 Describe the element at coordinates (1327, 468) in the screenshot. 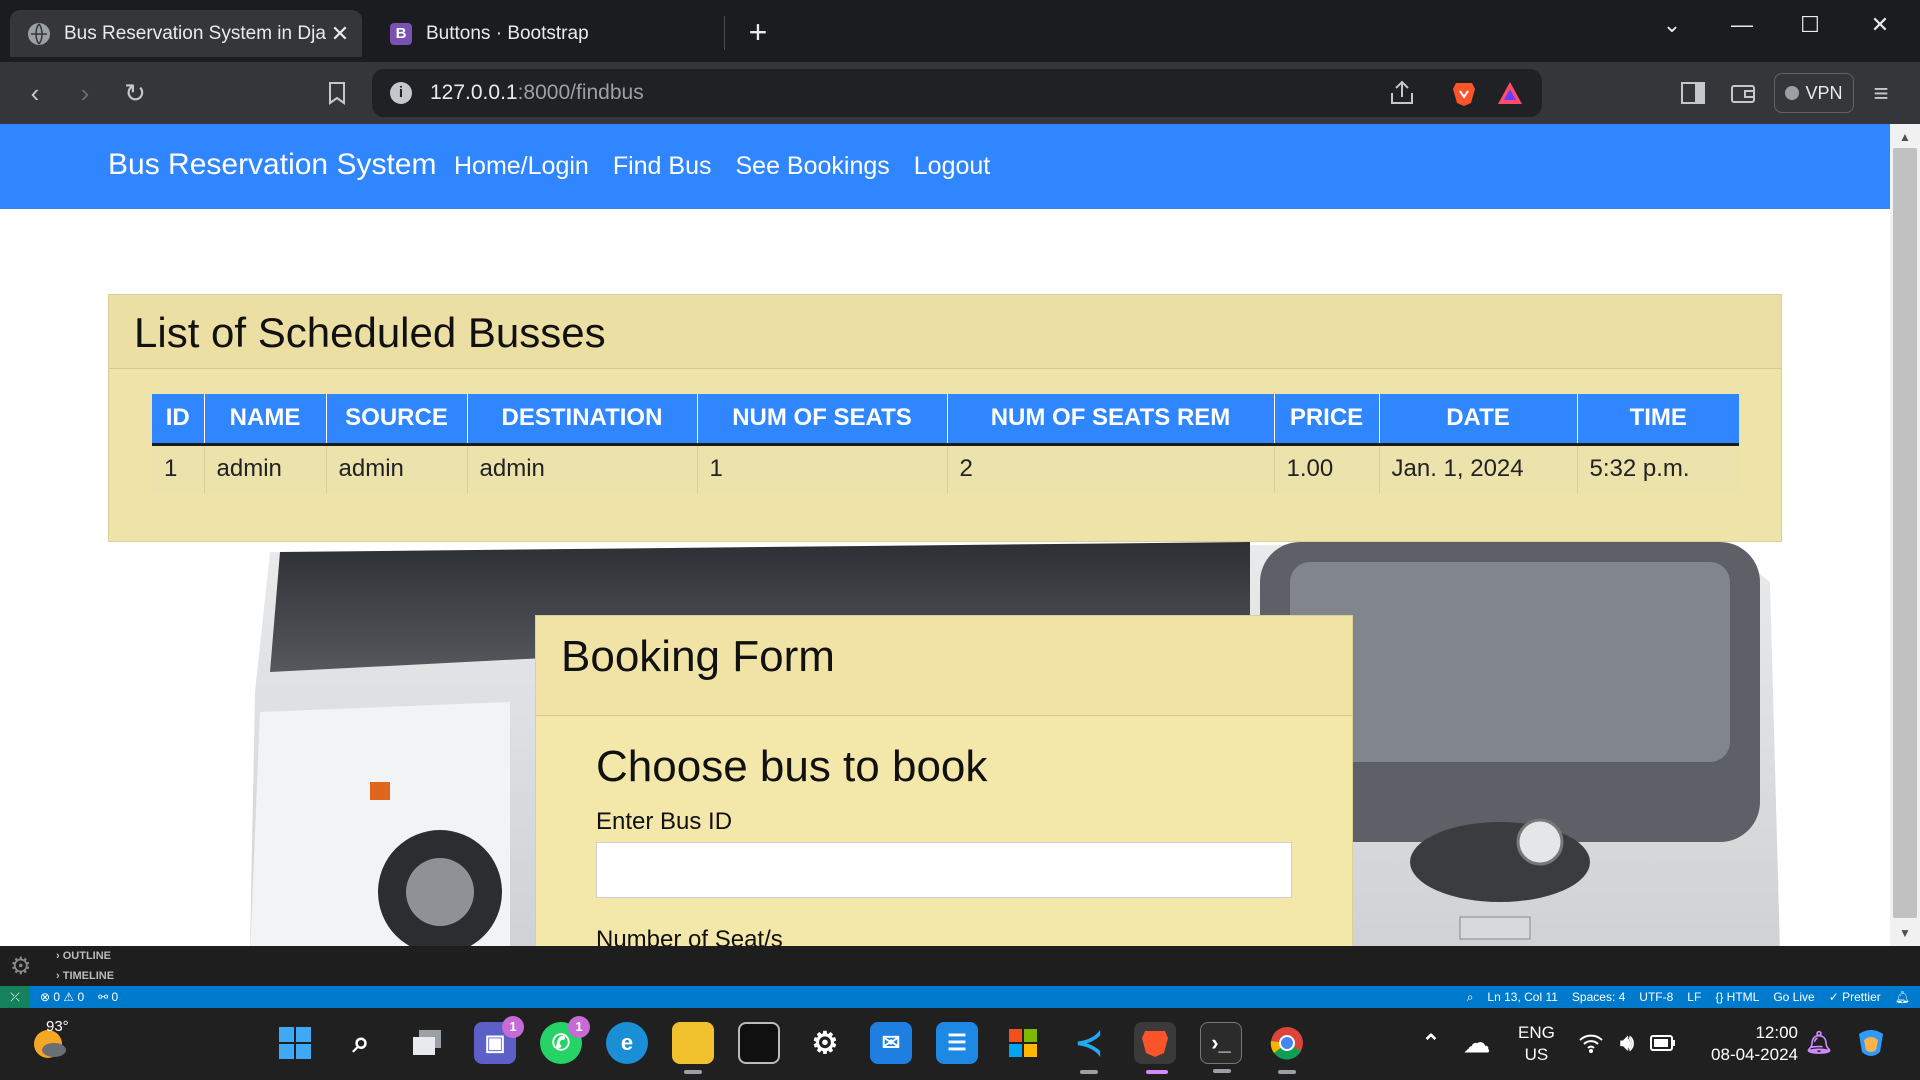

I see `cell-price: 1.00` at that location.